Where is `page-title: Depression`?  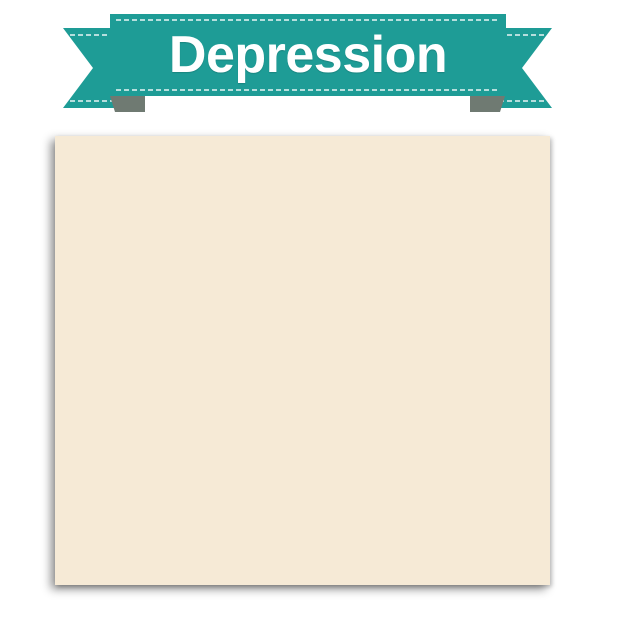
page-title: Depression is located at coordinates (308, 55).